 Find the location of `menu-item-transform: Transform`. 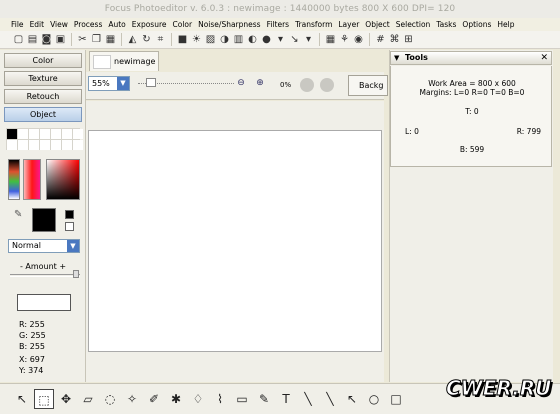

menu-item-transform: Transform is located at coordinates (313, 24).